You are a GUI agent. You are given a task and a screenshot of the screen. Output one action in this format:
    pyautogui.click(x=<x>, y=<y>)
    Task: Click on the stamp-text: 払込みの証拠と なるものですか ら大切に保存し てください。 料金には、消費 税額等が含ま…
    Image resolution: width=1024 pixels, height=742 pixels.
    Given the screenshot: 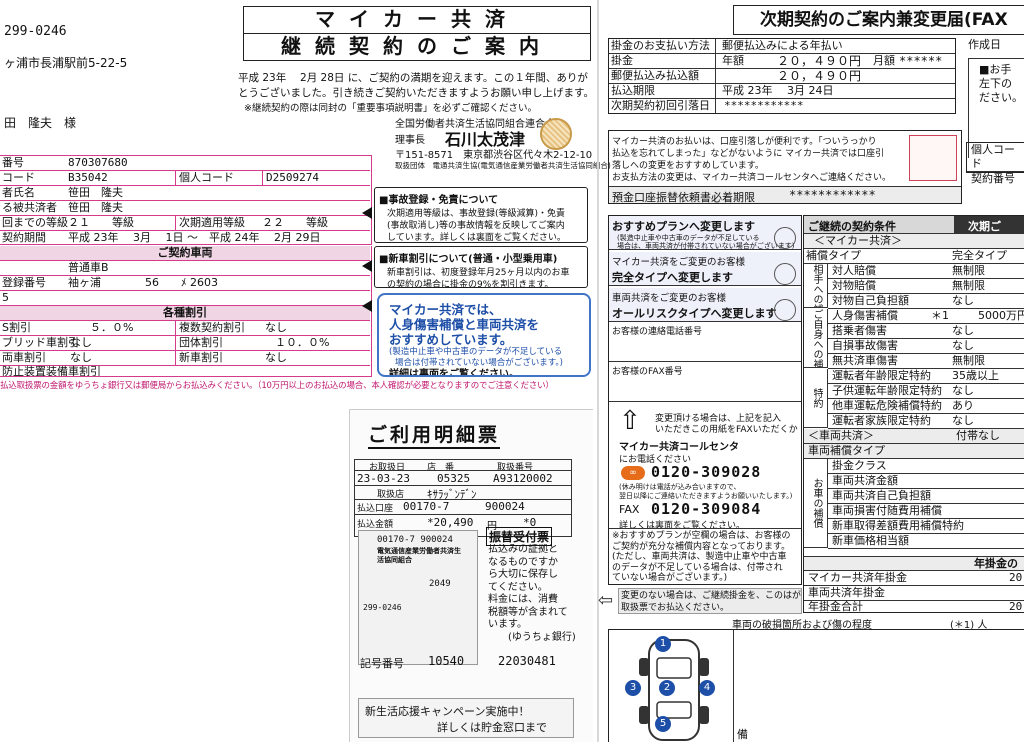 What is the action you would take?
    pyautogui.click(x=532, y=593)
    